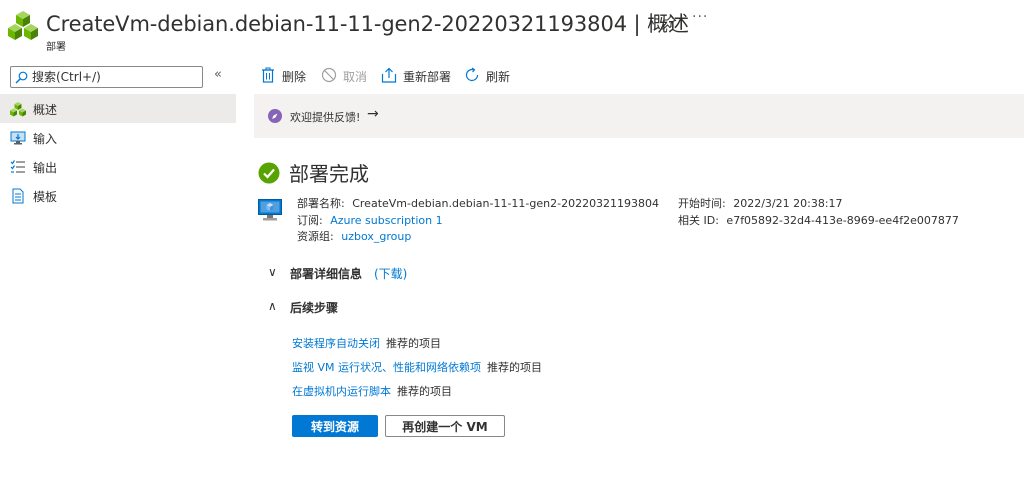 The image size is (1024, 498). I want to click on start-time-row: 开始时间: 2022/3/21 20:38:17, so click(818, 204).